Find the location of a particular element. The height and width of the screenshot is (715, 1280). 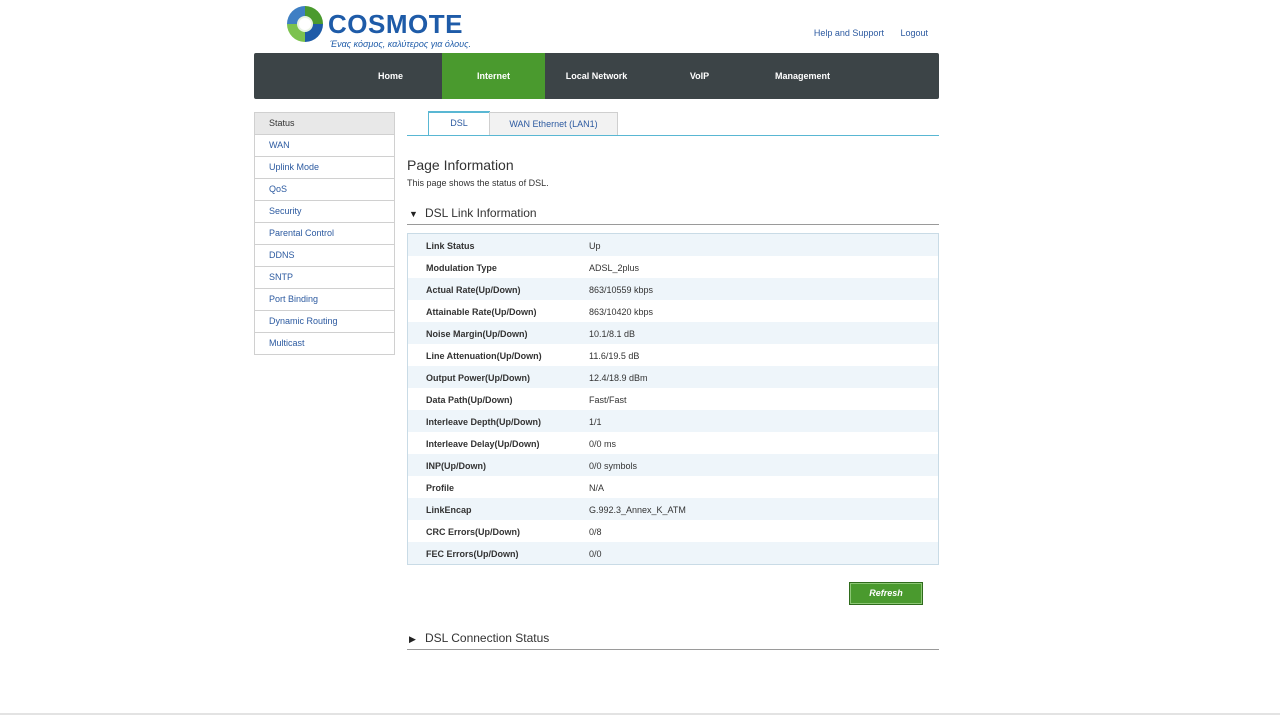

table-row: Actual Rate(Up/Down) 863/10559 kbps is located at coordinates (673, 289).